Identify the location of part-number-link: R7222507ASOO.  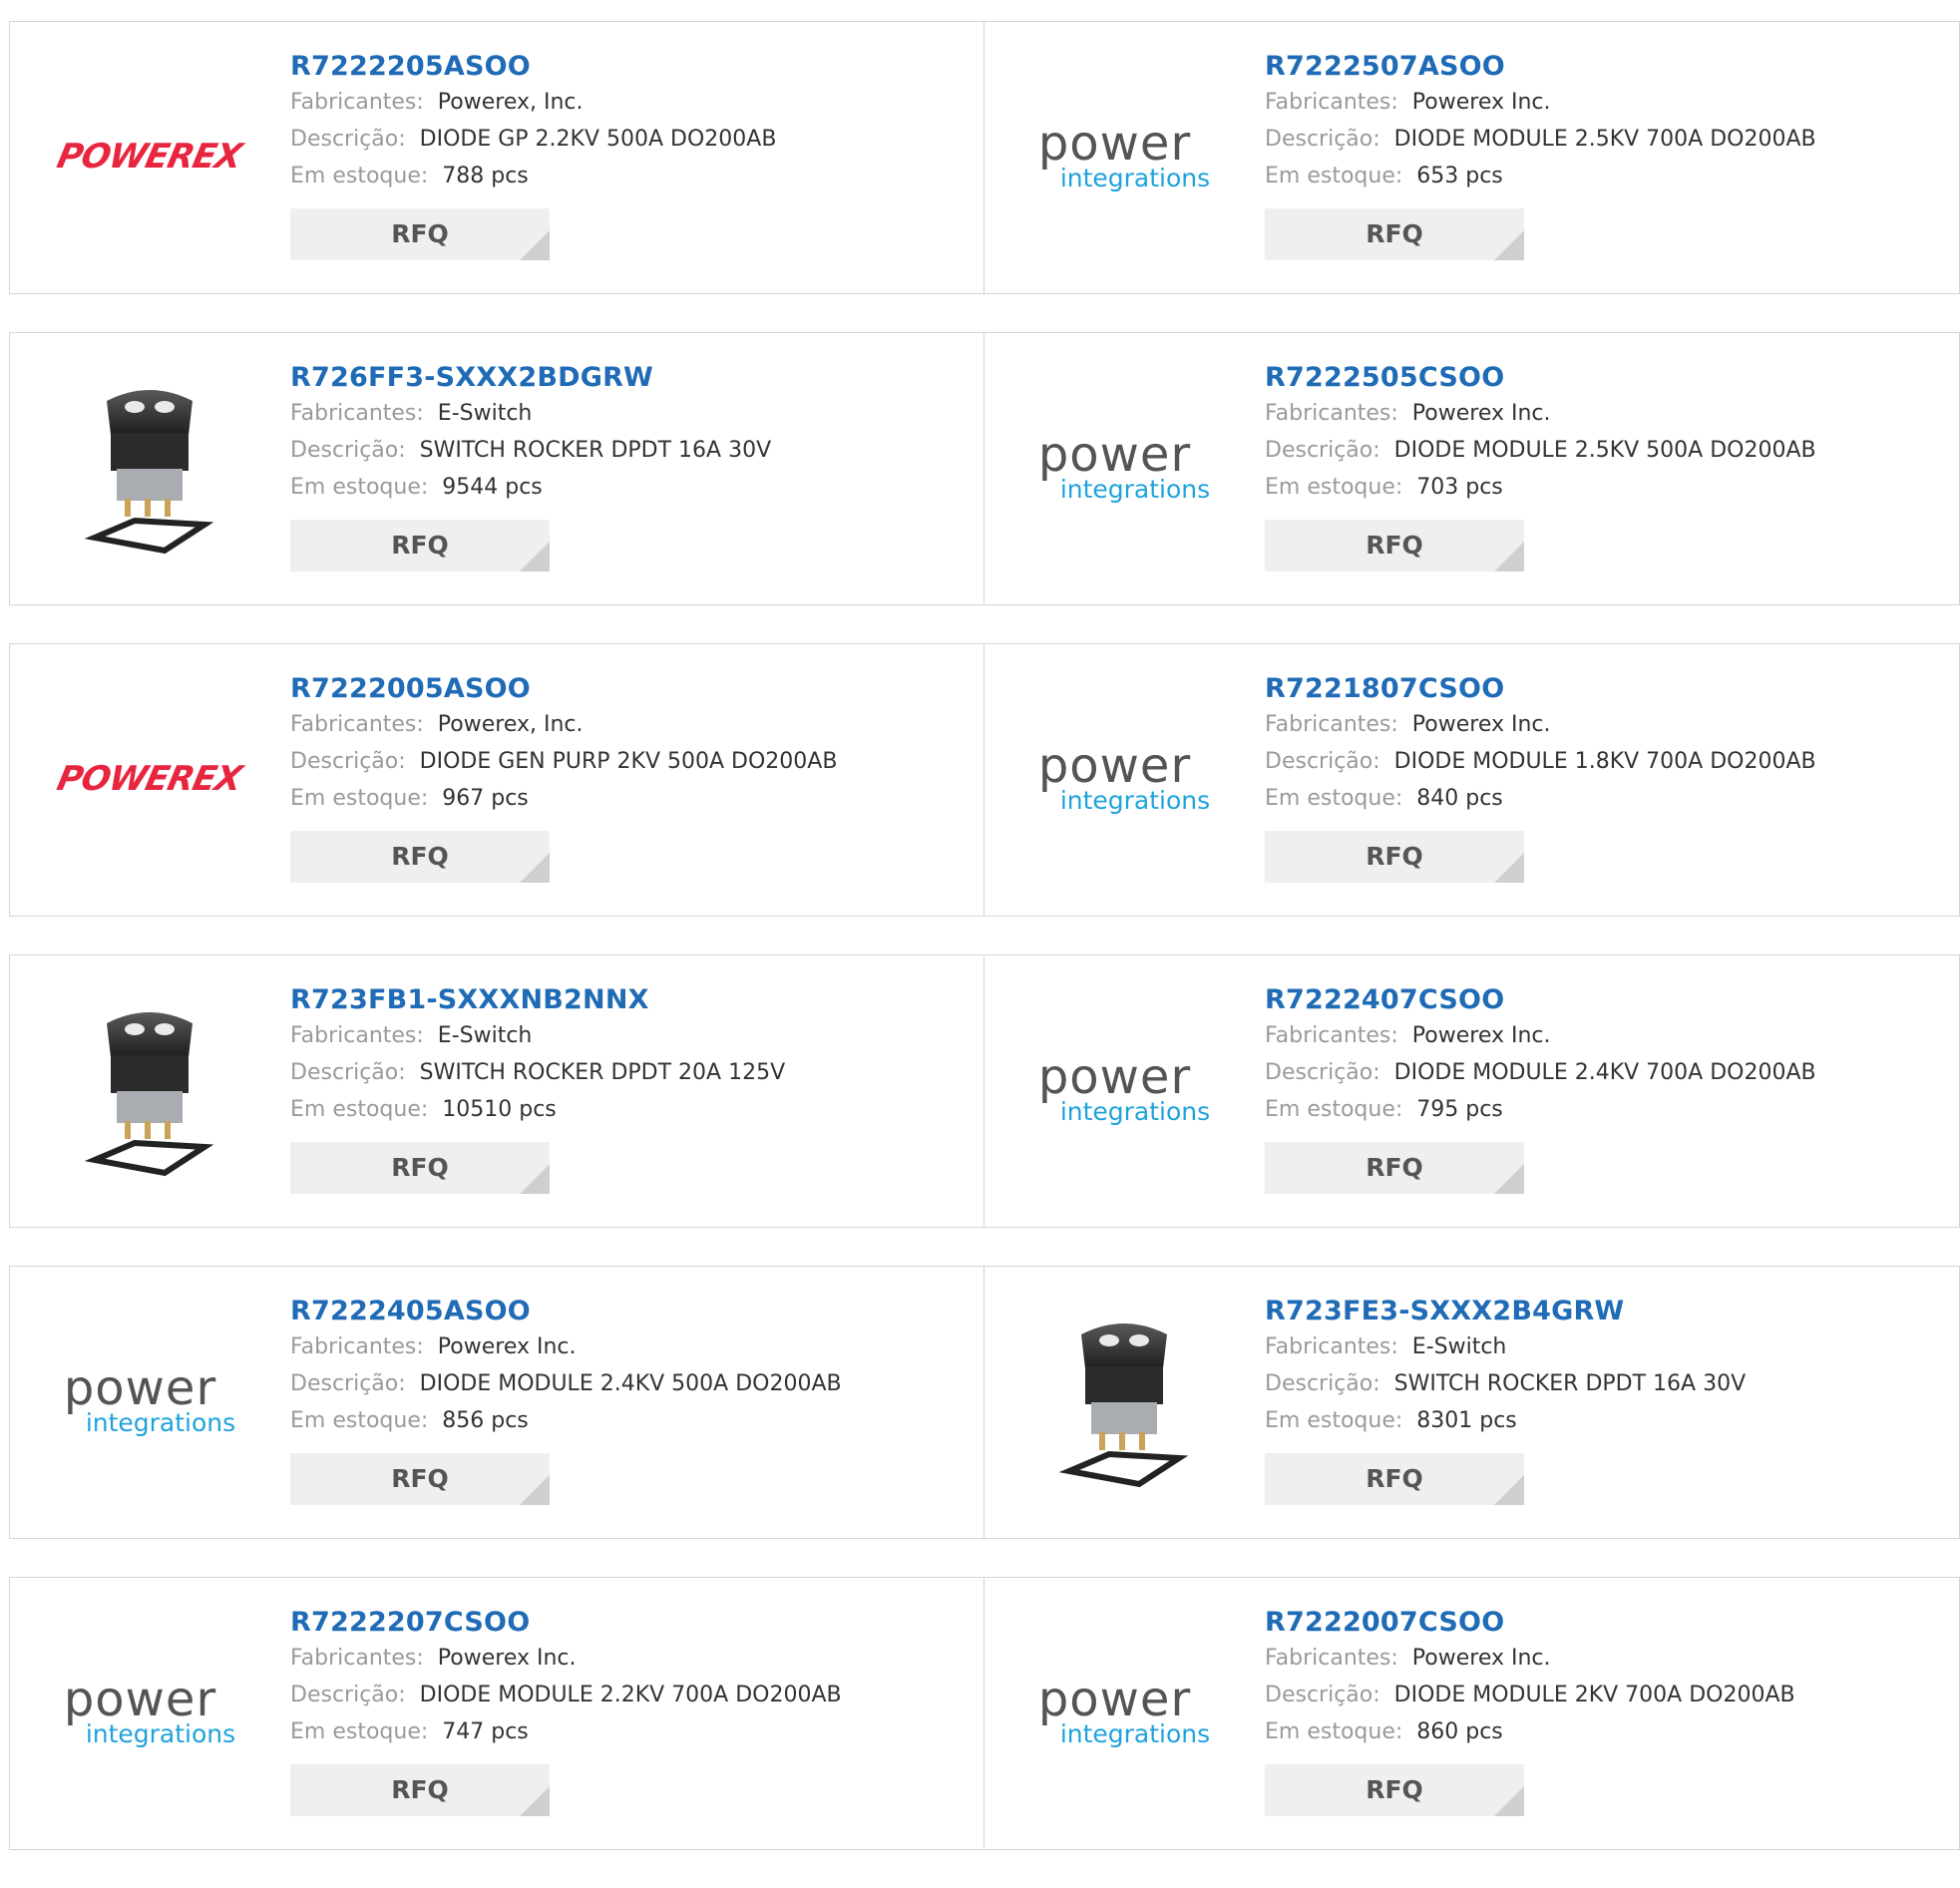
(1541, 67).